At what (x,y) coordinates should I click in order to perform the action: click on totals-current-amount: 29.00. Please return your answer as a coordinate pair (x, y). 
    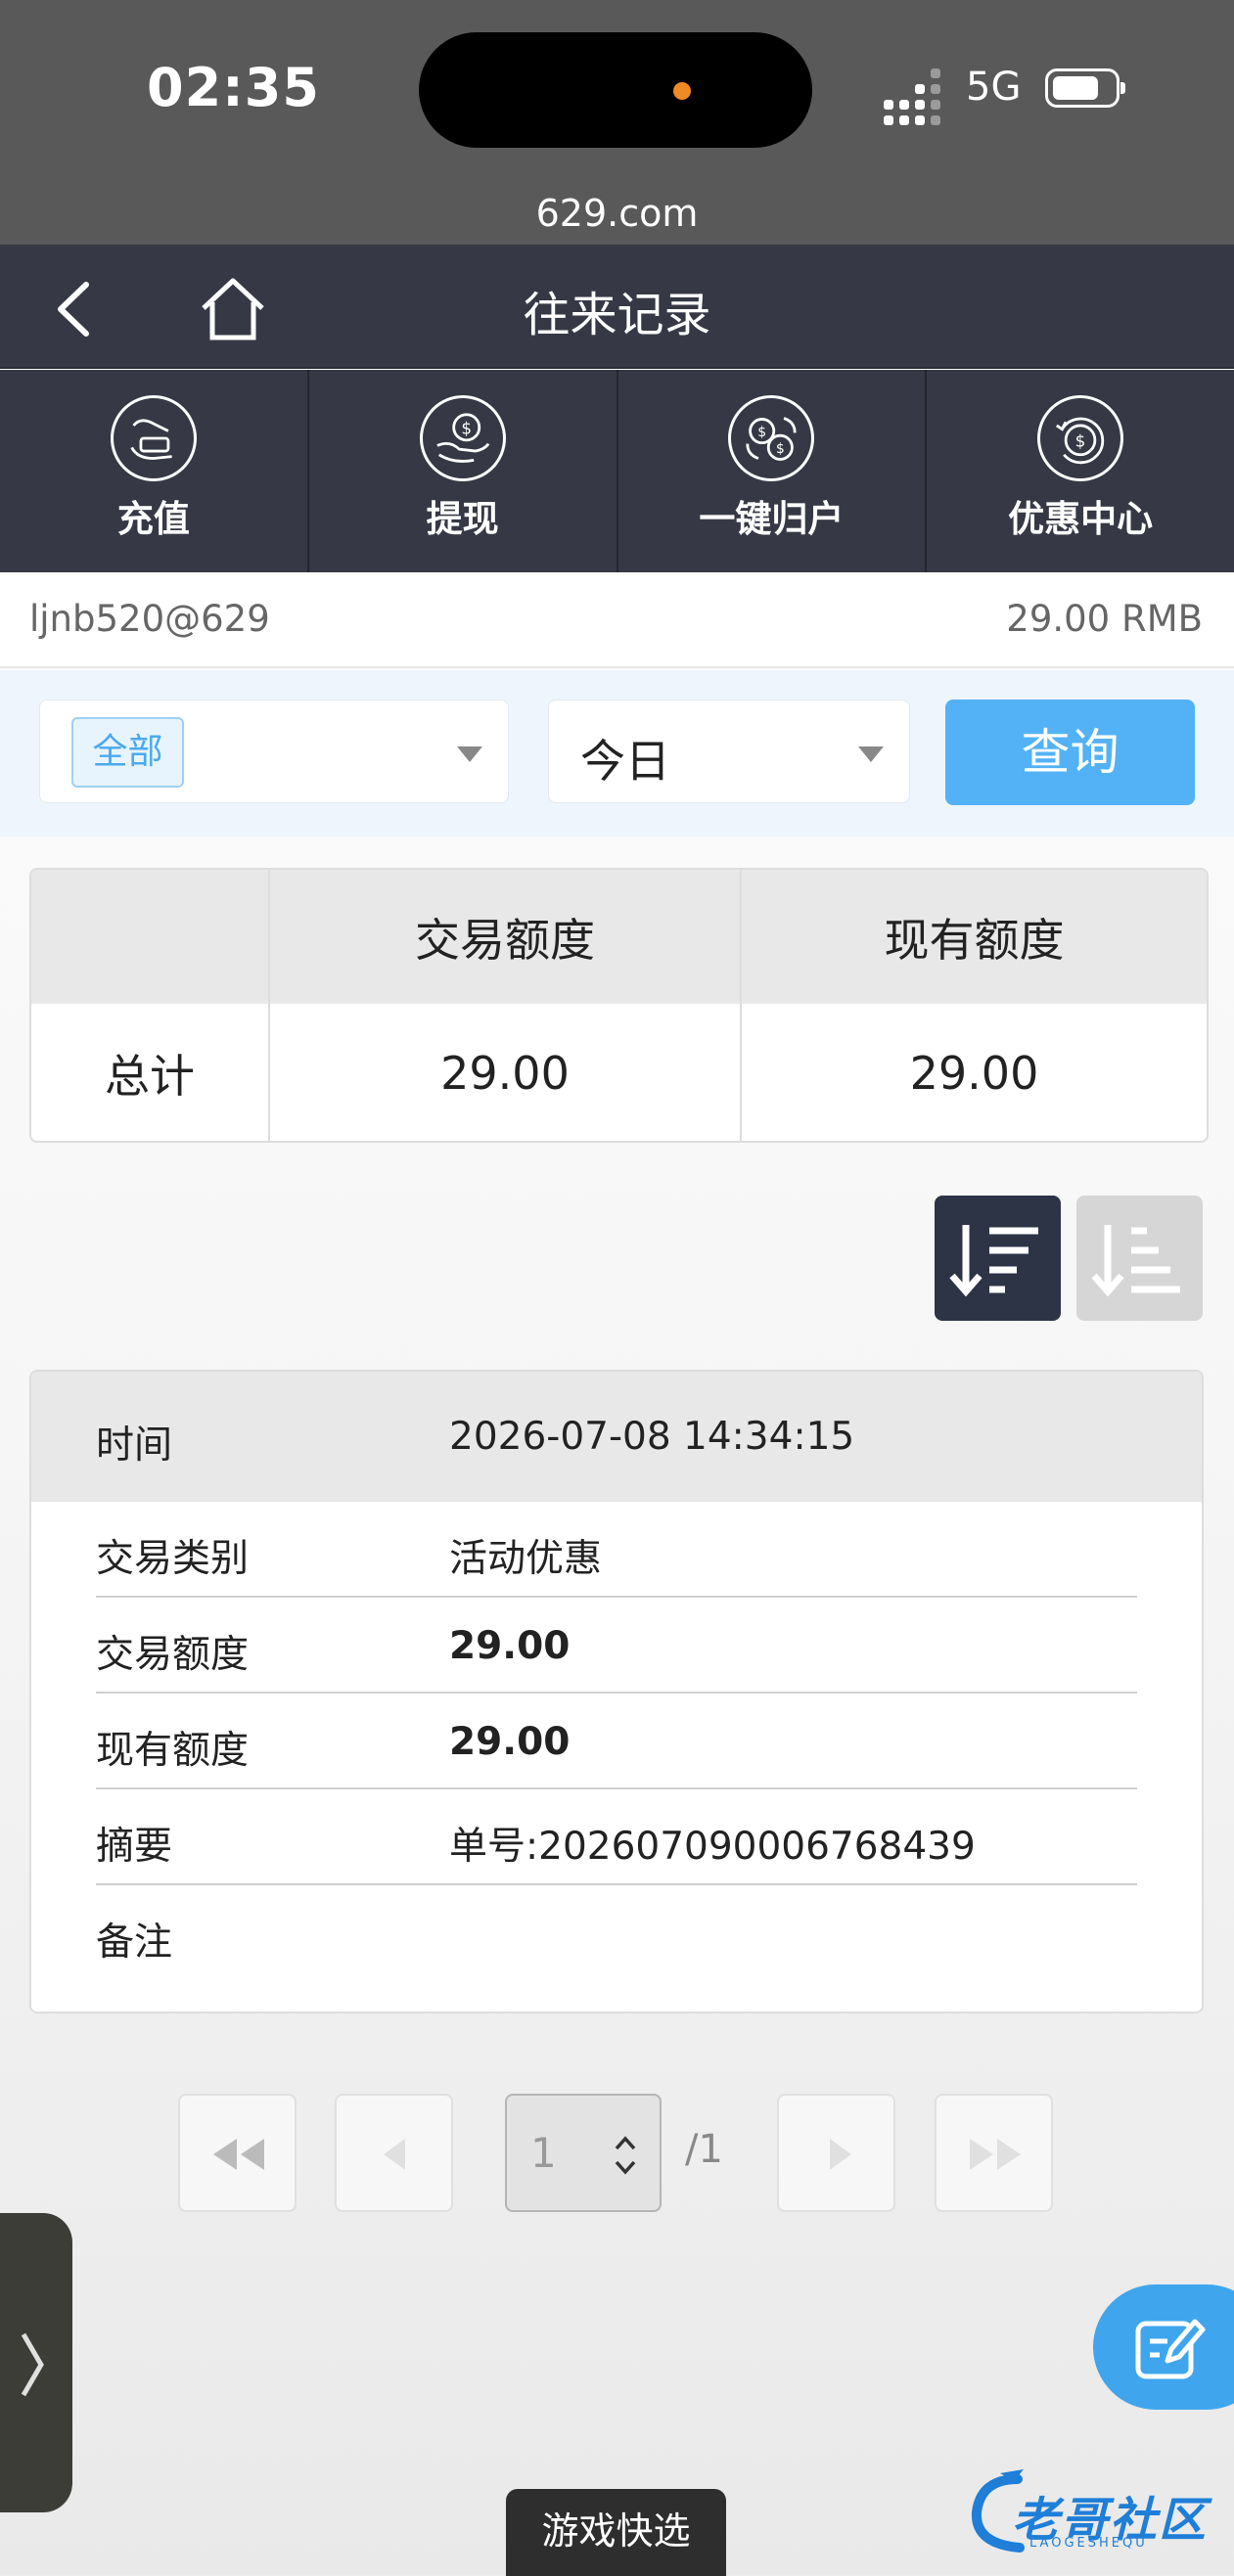
    Looking at the image, I should click on (974, 1073).